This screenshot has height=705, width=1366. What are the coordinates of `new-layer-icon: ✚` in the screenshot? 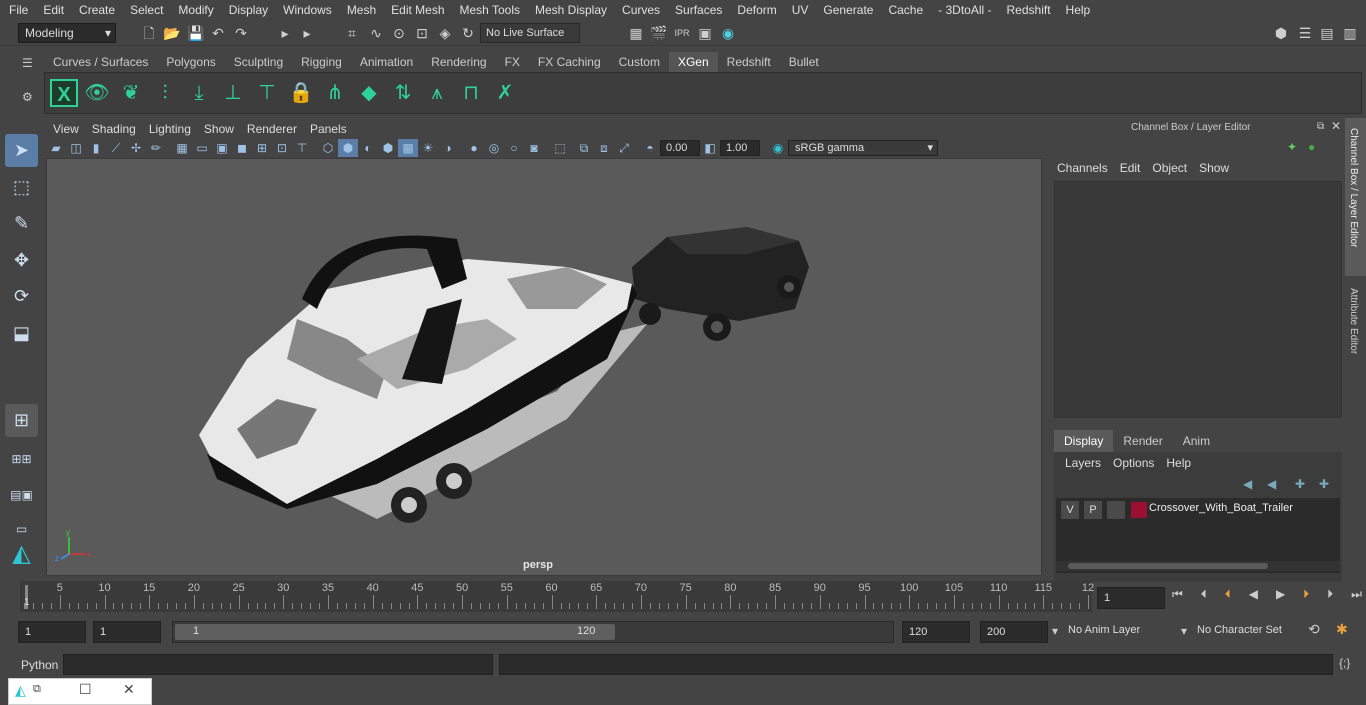 It's located at (1300, 484).